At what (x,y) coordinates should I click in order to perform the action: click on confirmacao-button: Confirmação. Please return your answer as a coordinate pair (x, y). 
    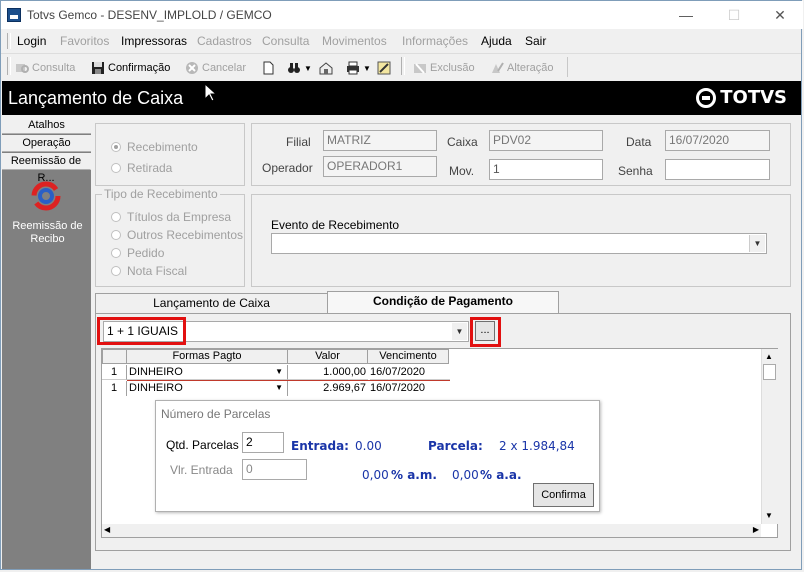
    Looking at the image, I should click on (130, 68).